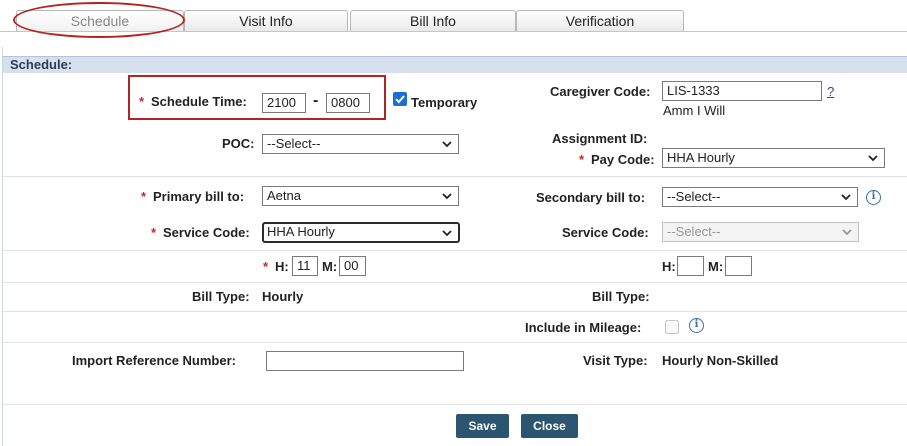 Image resolution: width=907 pixels, height=446 pixels. What do you see at coordinates (760, 232) in the screenshot?
I see `secondary-service-code-select: --Select--` at bounding box center [760, 232].